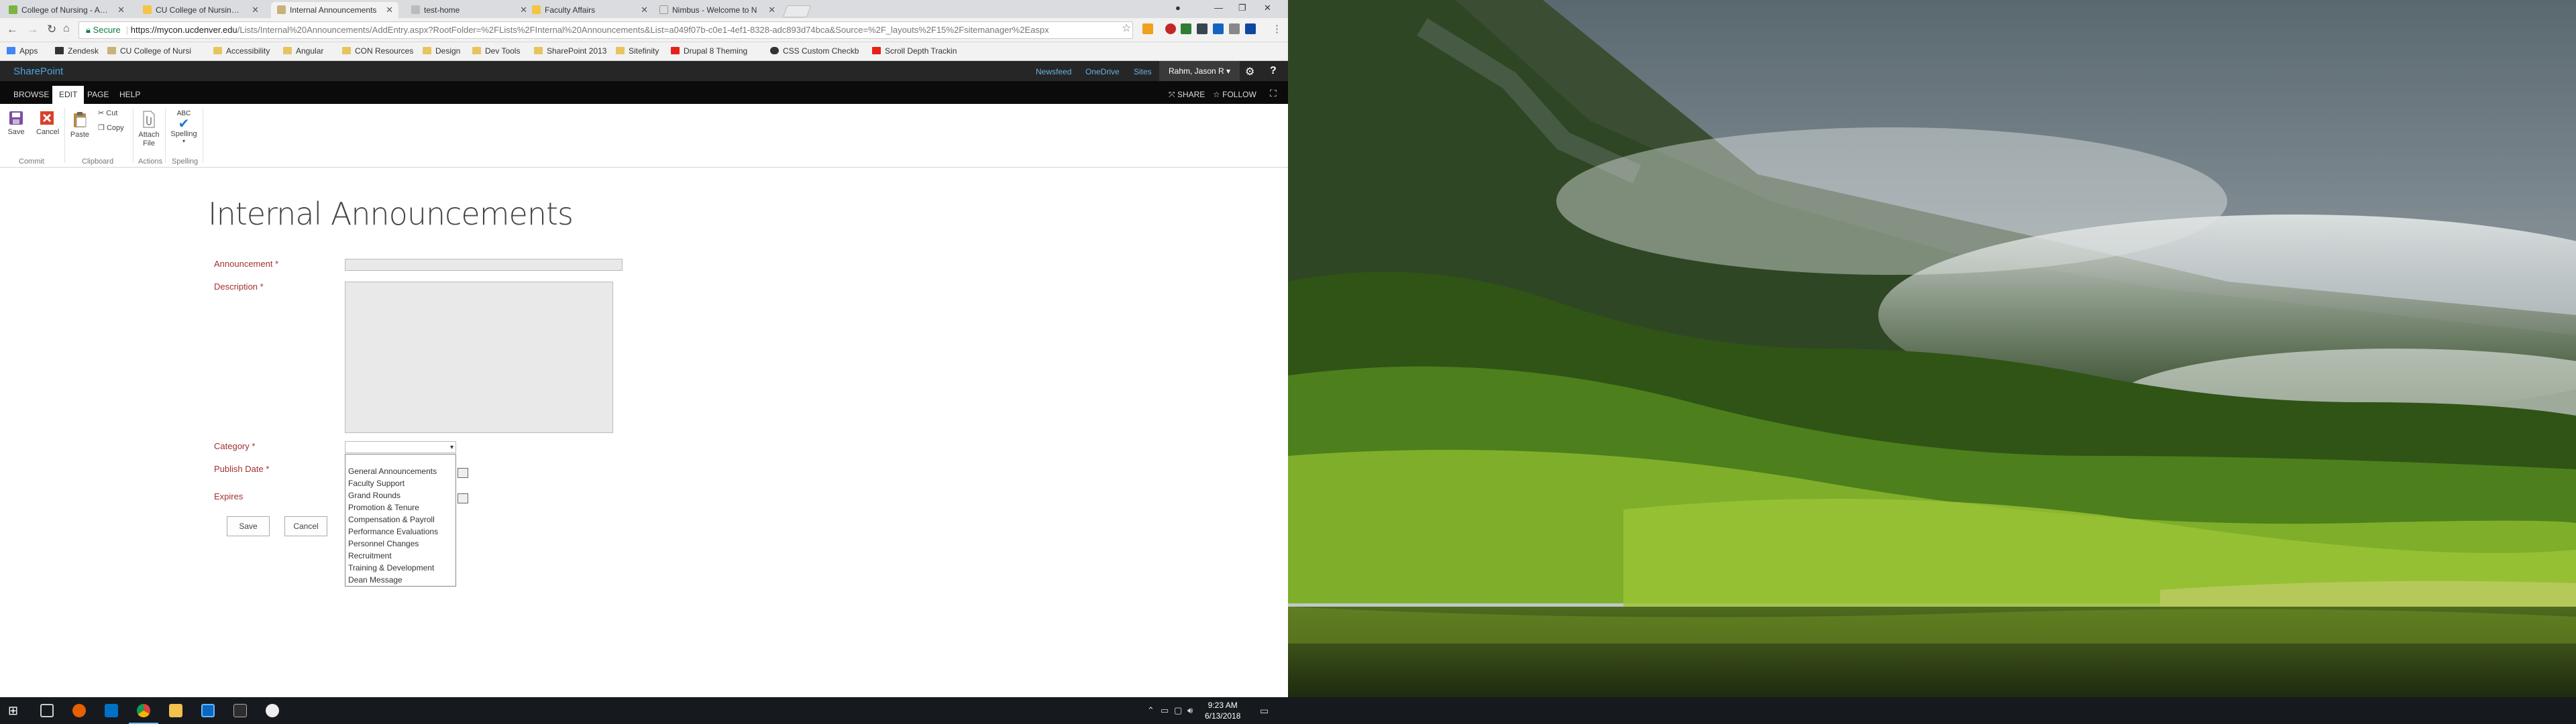  Describe the element at coordinates (175, 710) in the screenshot. I see `file-explorer-icon` at that location.